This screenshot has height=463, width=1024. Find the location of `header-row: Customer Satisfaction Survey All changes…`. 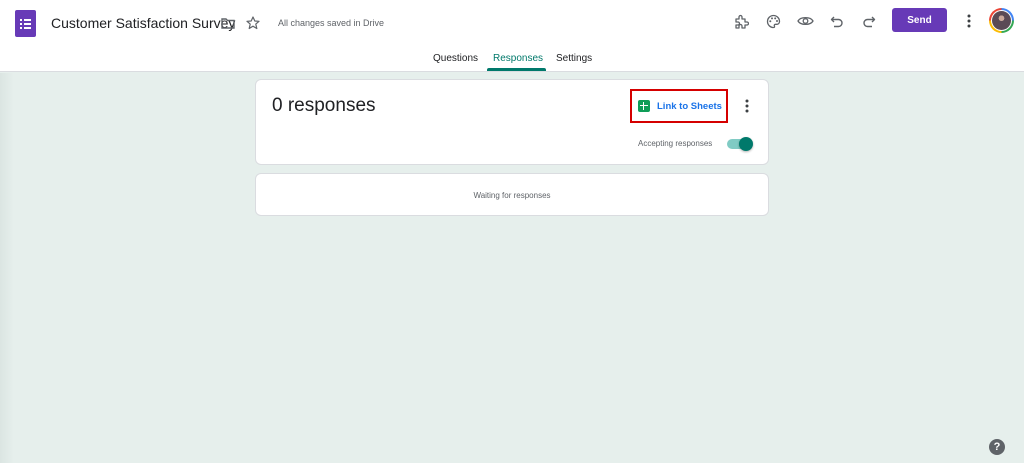

header-row: Customer Satisfaction Survey All changes… is located at coordinates (512, 23).